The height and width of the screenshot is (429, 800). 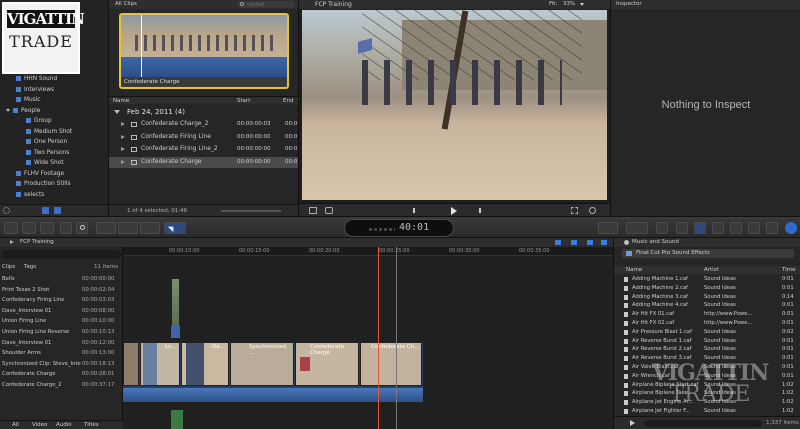 What do you see at coordinates (128, 228) in the screenshot?
I see `insert-edit-button` at bounding box center [128, 228].